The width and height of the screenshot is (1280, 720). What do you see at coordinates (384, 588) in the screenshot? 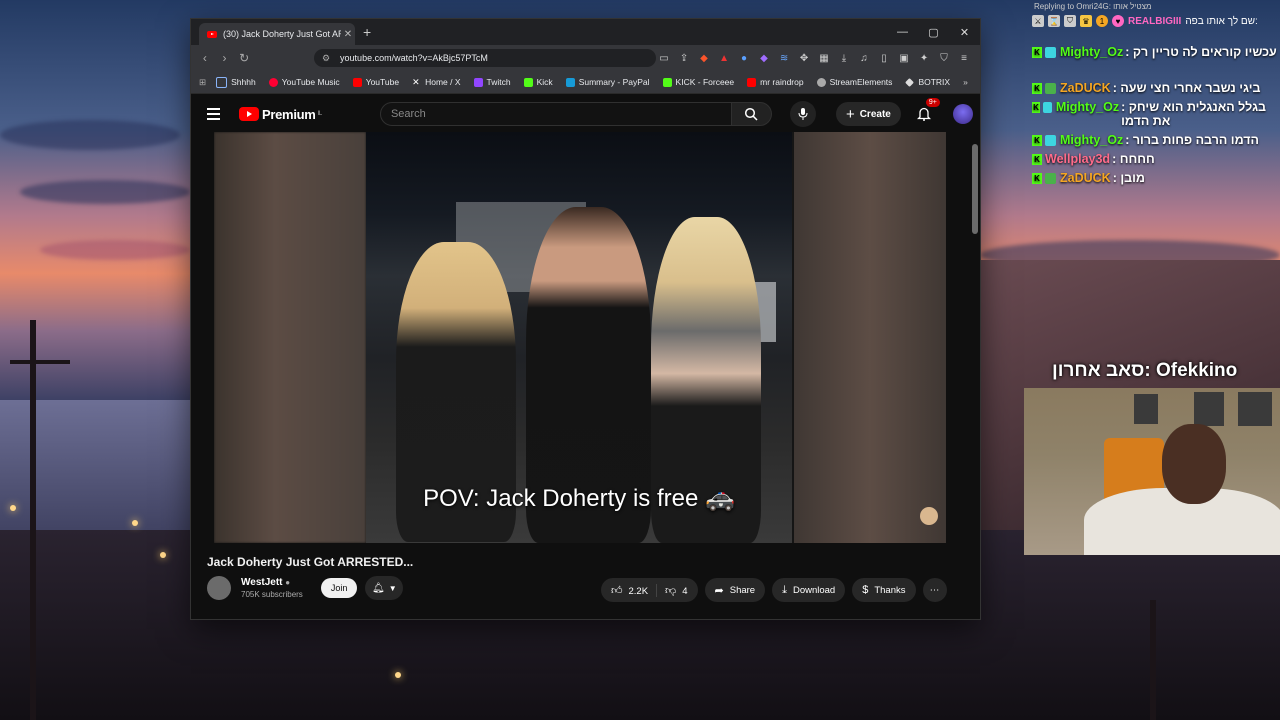
I see `subscription-bell-button: 🔔︎ ▼` at bounding box center [384, 588].